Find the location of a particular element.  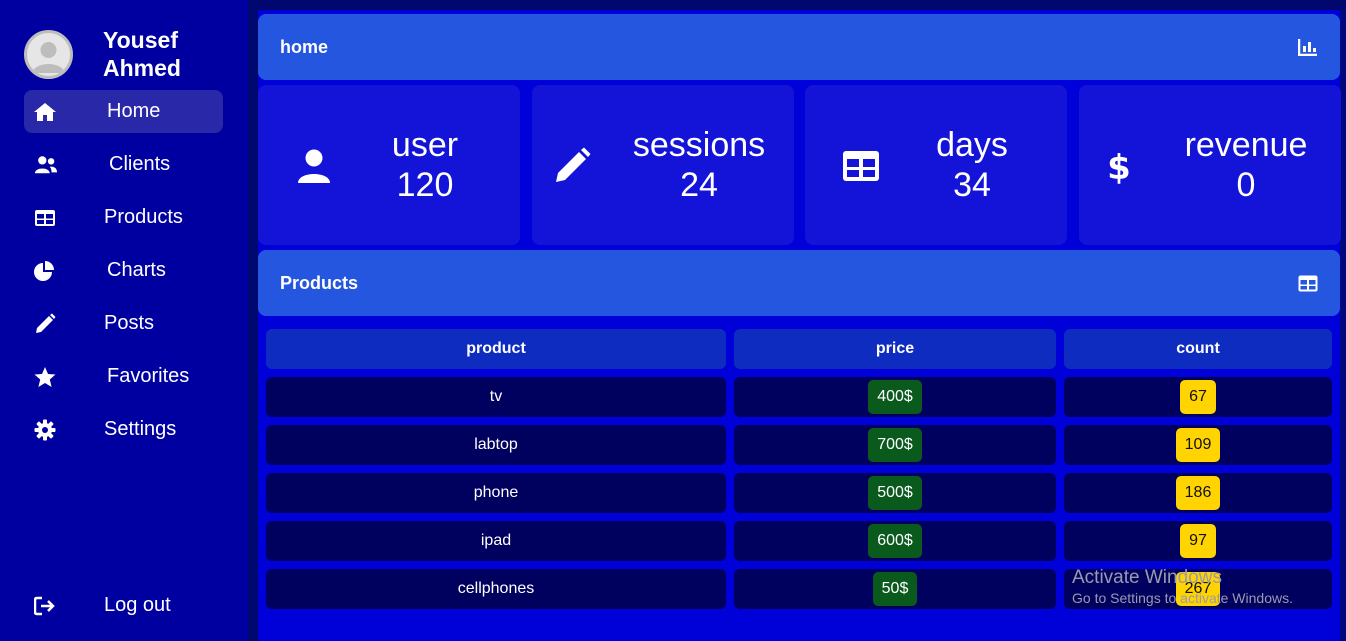

price-cell: 500$ is located at coordinates (895, 493).